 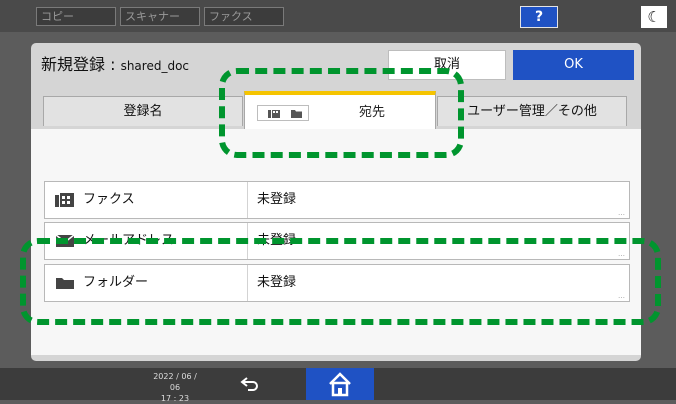 I want to click on fax-app-button: ファクス, so click(x=244, y=16).